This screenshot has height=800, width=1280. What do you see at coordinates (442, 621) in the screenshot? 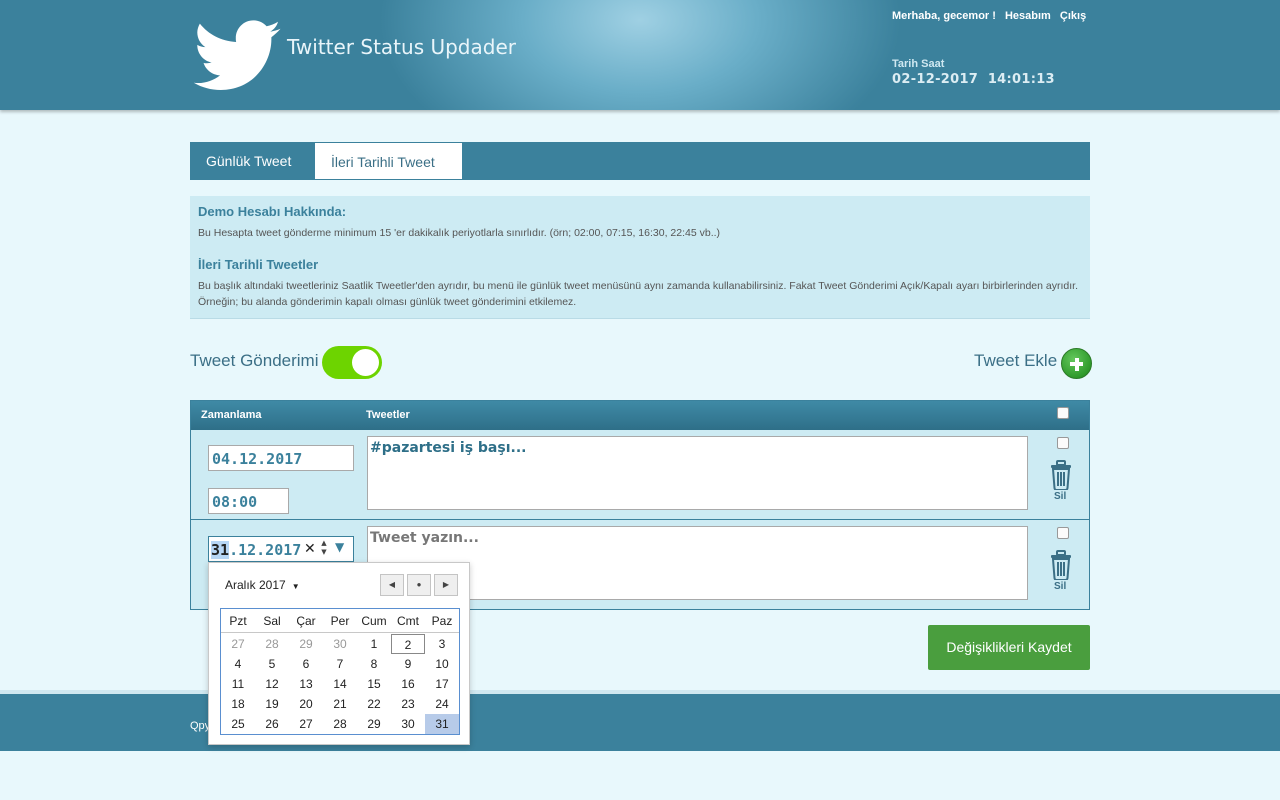
I see `calendar-weekday: Paz` at bounding box center [442, 621].